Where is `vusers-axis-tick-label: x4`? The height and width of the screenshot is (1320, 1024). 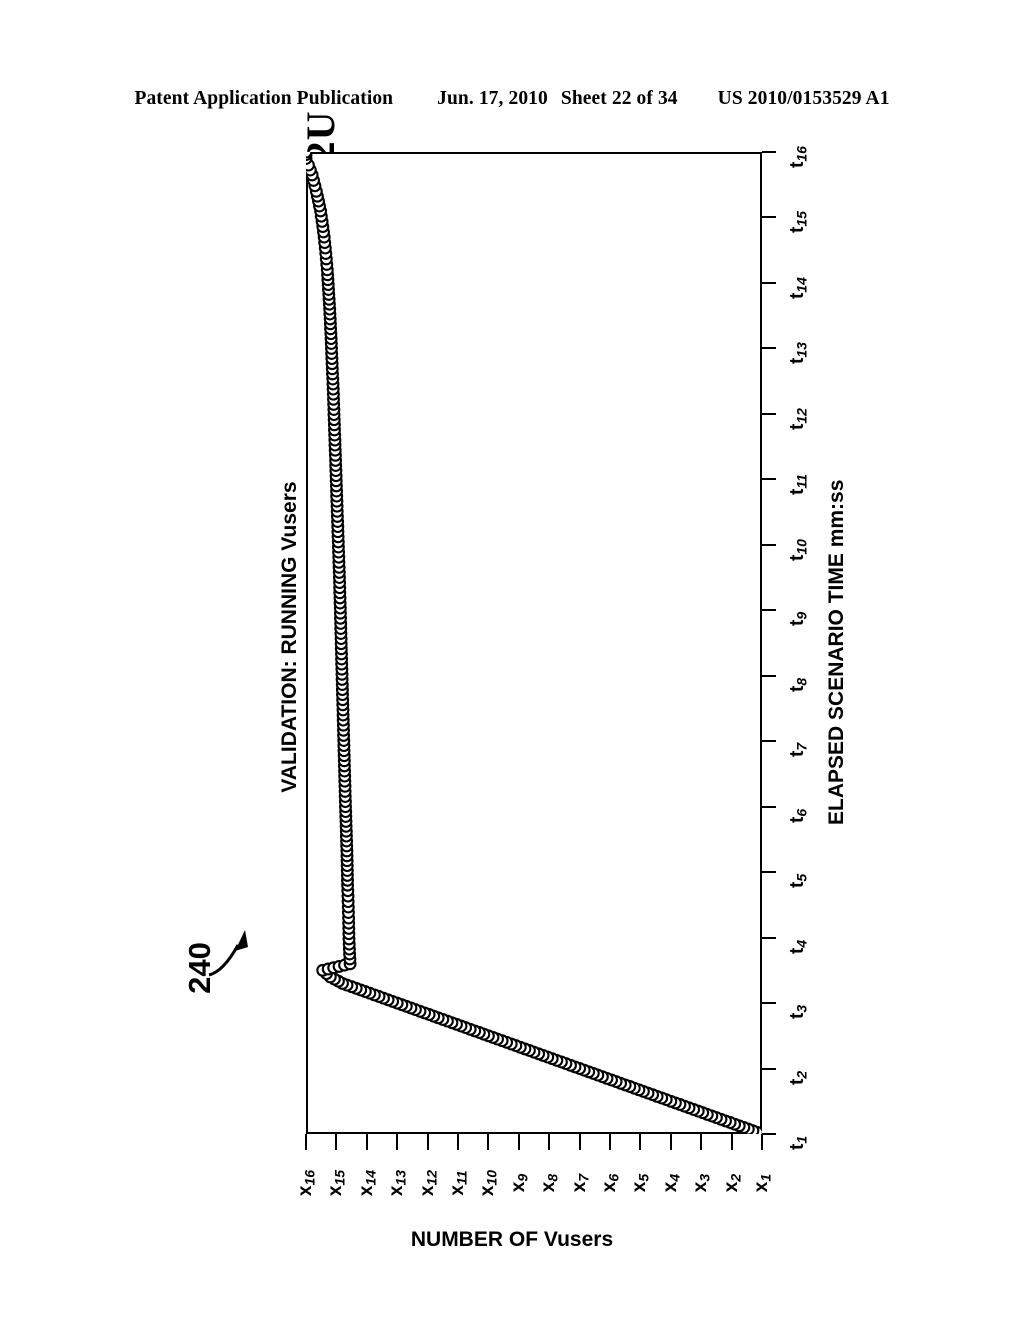
vusers-axis-tick-label: x4 is located at coordinates (671, 1183).